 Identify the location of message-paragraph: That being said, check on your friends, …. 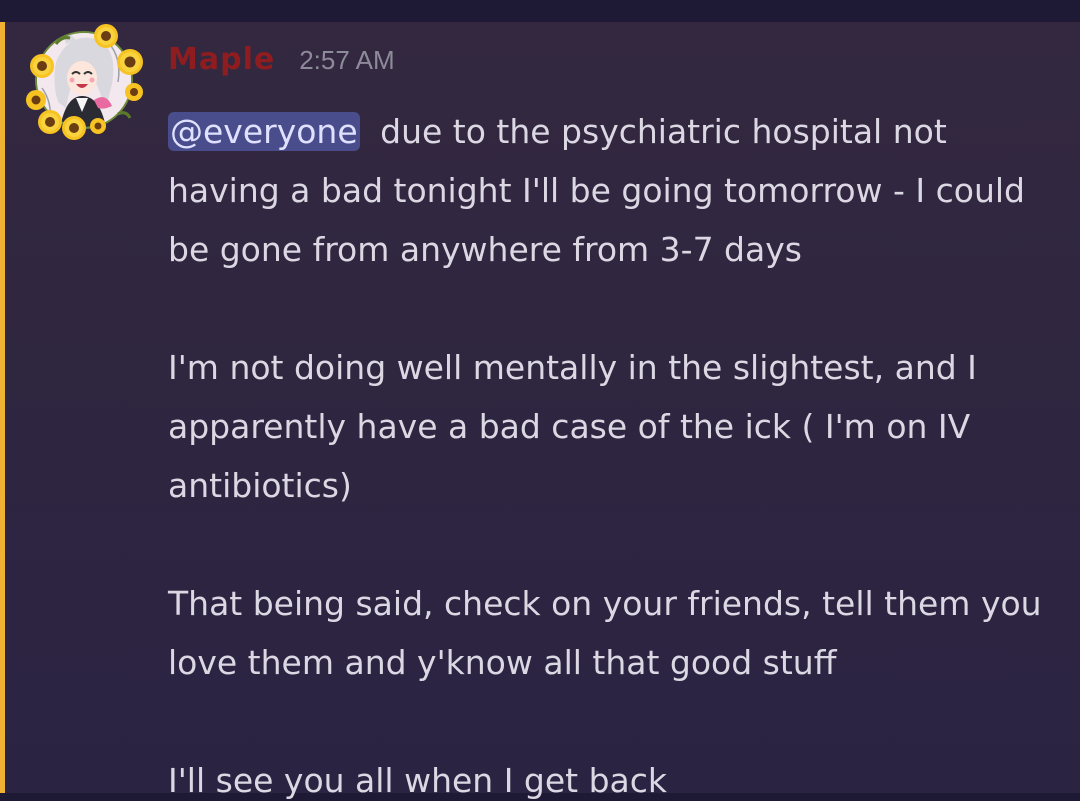
(605, 633).